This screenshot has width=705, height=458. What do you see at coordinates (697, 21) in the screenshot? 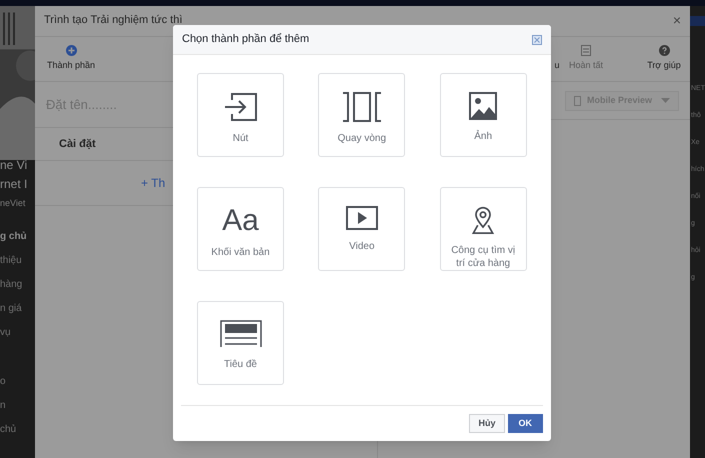
I see `page-header-strip` at bounding box center [697, 21].